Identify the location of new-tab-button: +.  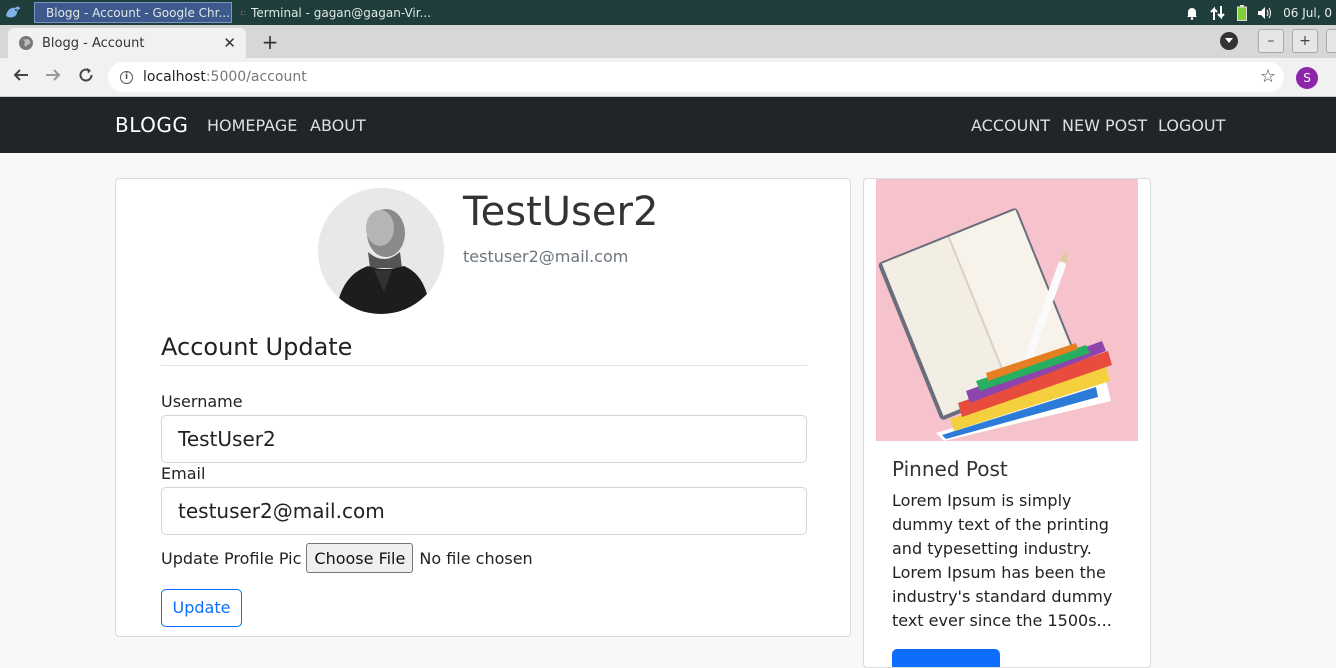
(270, 42).